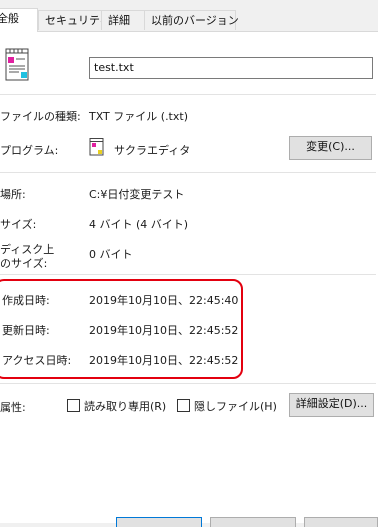 This screenshot has width=378, height=527. I want to click on file-type-value: TXT ファイル (.txt), so click(138, 116).